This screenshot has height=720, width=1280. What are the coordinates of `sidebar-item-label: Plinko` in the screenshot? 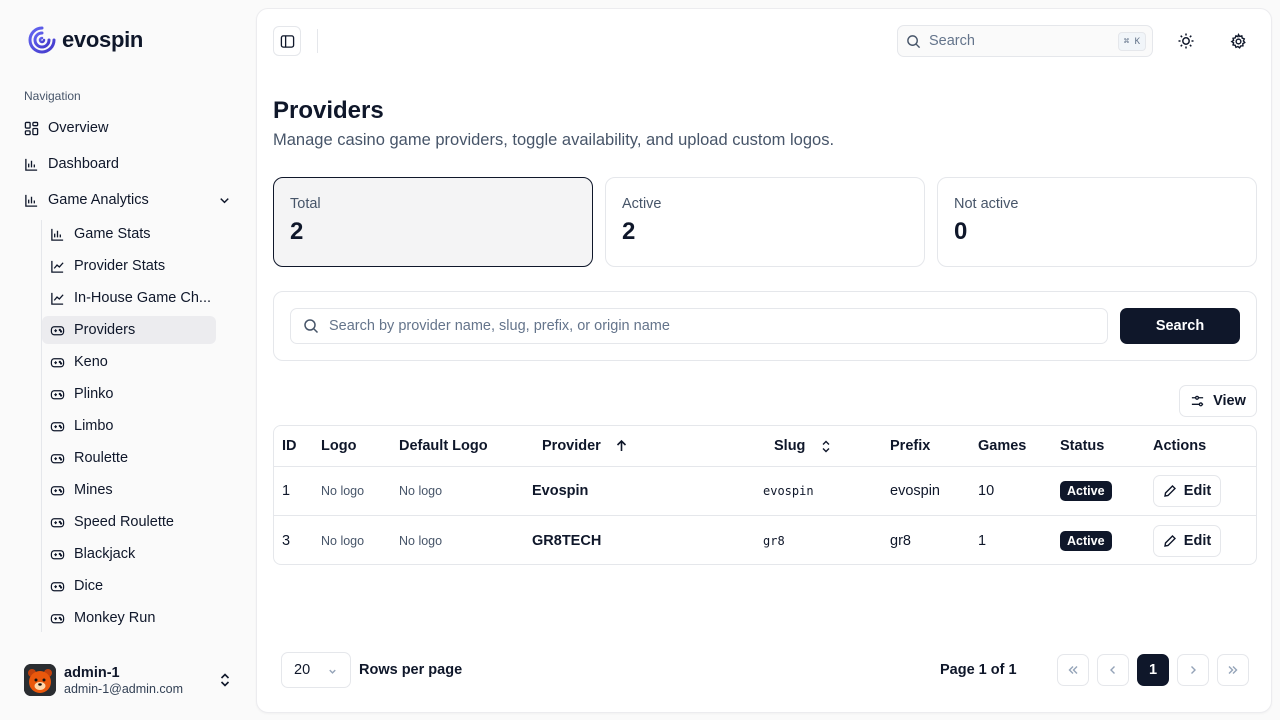 It's located at (94, 394).